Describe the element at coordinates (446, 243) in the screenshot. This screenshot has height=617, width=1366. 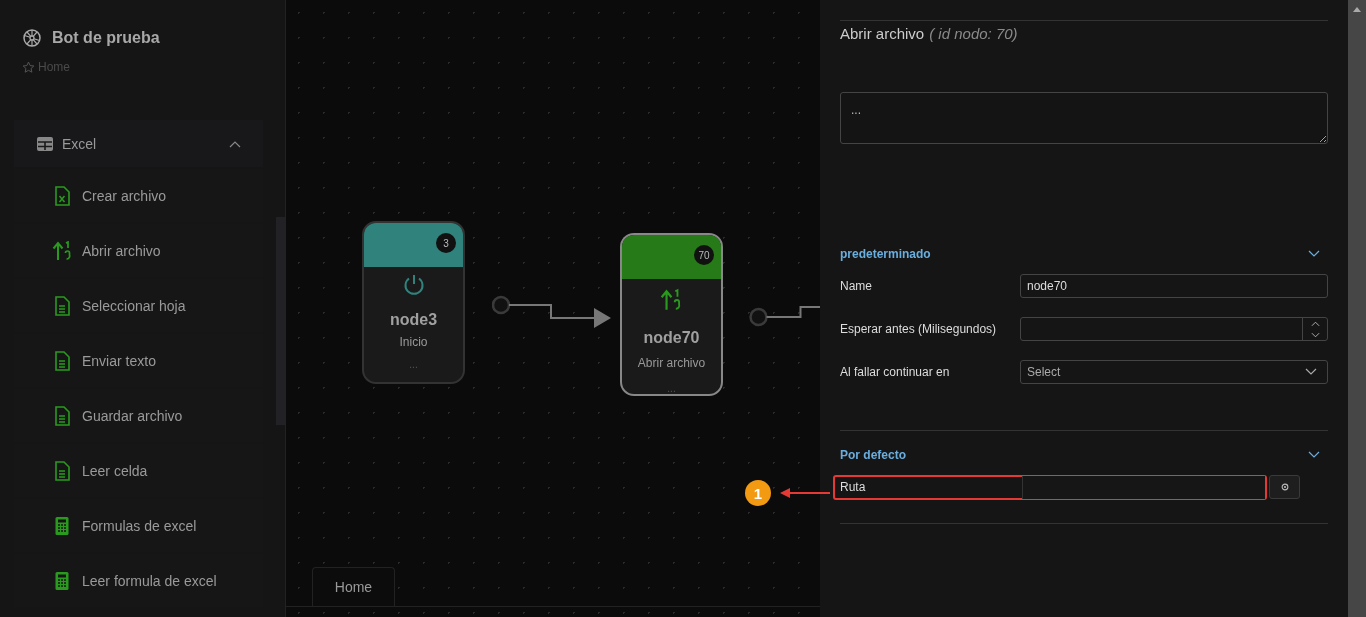
I see `node-id-badge: 3` at that location.